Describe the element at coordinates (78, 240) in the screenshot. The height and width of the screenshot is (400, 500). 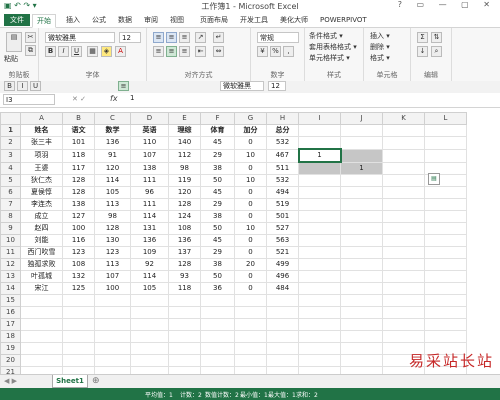
I see `cell: 116` at that location.